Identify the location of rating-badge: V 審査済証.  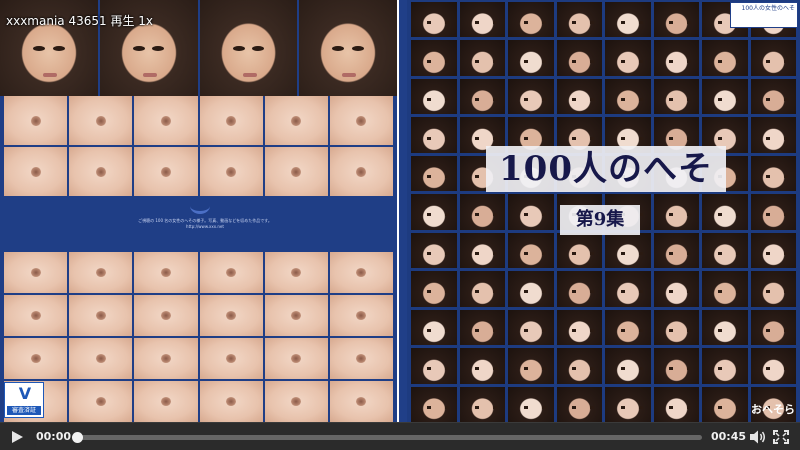
(24, 400).